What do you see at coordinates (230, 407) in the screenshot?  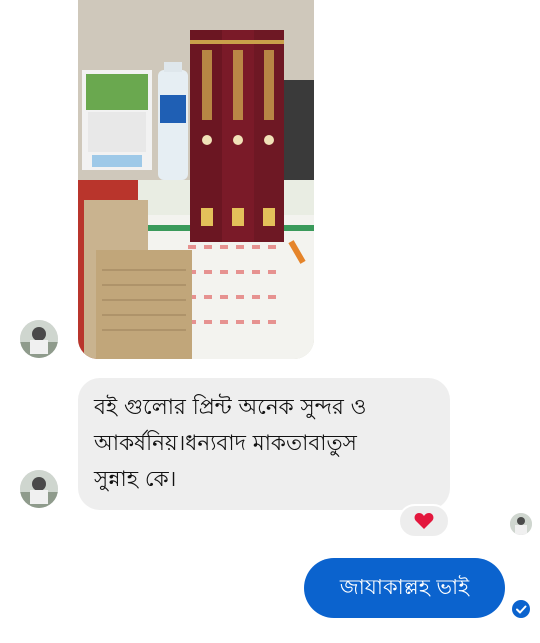 I see `message-line: বই গুলোর প্রিন্ট অনেক সুন্দর ও` at bounding box center [230, 407].